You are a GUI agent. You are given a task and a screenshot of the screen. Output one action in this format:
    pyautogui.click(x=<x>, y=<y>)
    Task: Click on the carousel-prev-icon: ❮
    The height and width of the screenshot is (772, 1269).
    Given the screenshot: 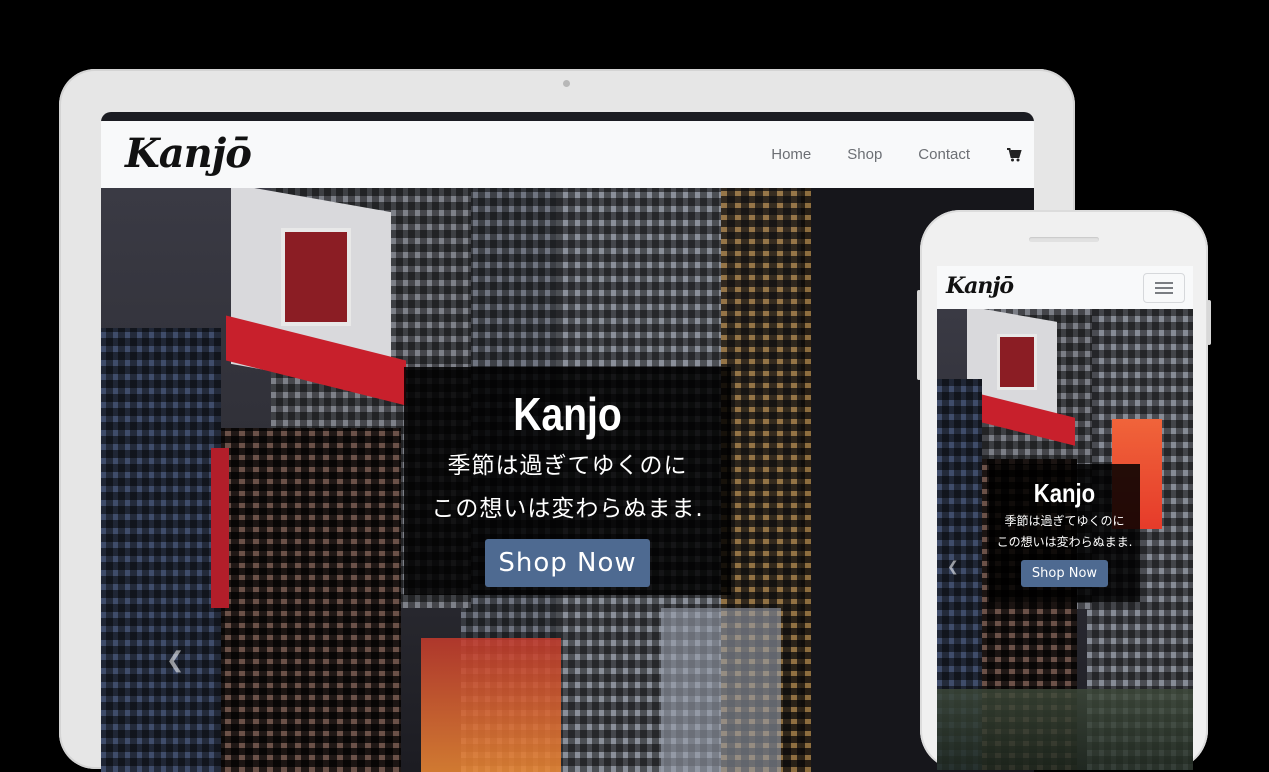 What is the action you would take?
    pyautogui.click(x=175, y=660)
    